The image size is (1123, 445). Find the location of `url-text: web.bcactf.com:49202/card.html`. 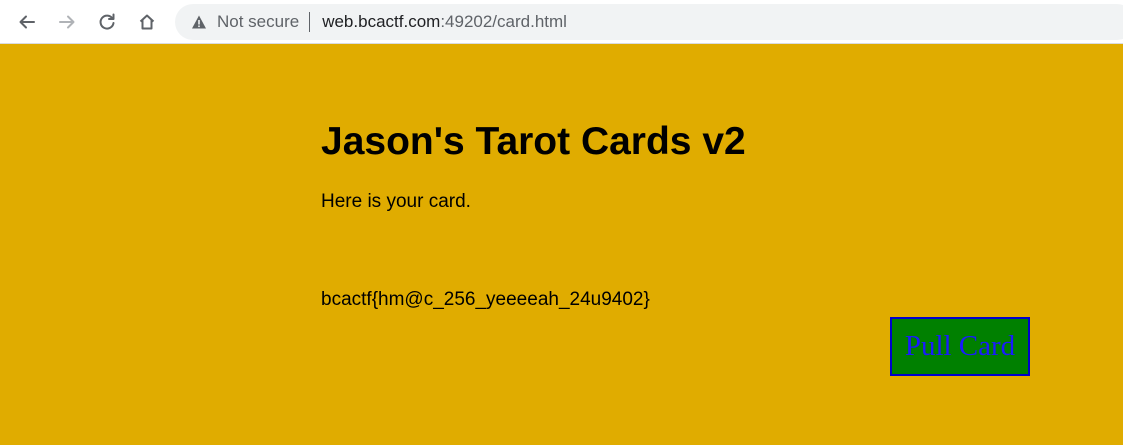

url-text: web.bcactf.com:49202/card.html is located at coordinates (444, 22).